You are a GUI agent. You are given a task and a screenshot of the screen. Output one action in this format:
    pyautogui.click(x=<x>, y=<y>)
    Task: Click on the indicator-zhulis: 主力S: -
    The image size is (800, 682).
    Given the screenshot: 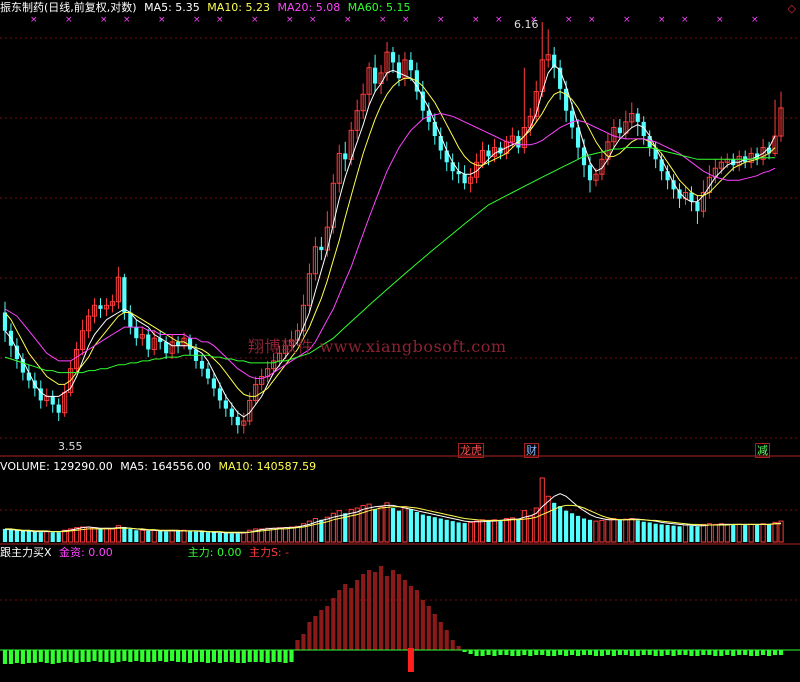 What is the action you would take?
    pyautogui.click(x=269, y=552)
    